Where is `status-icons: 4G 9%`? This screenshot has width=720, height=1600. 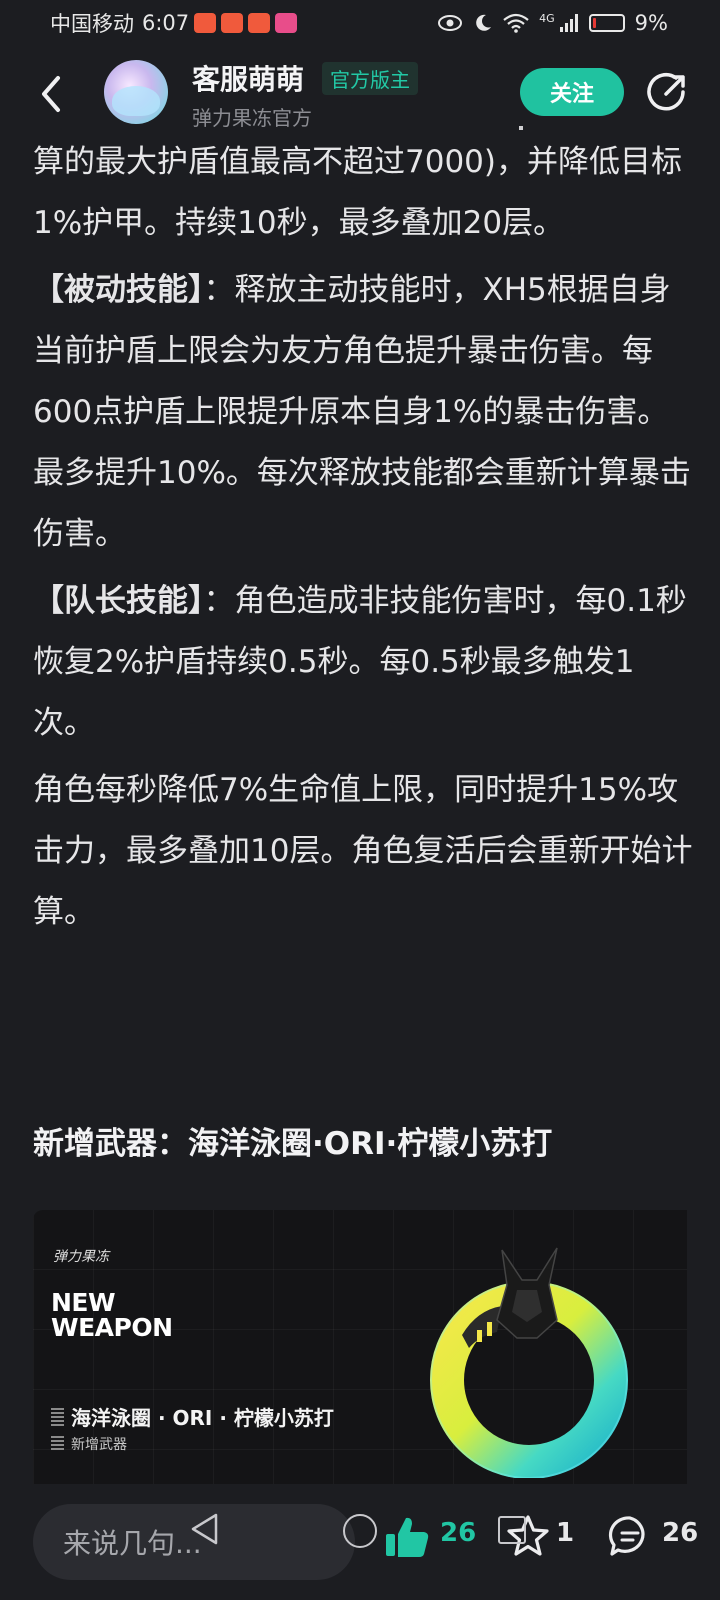 status-icons: 4G 9% is located at coordinates (552, 23).